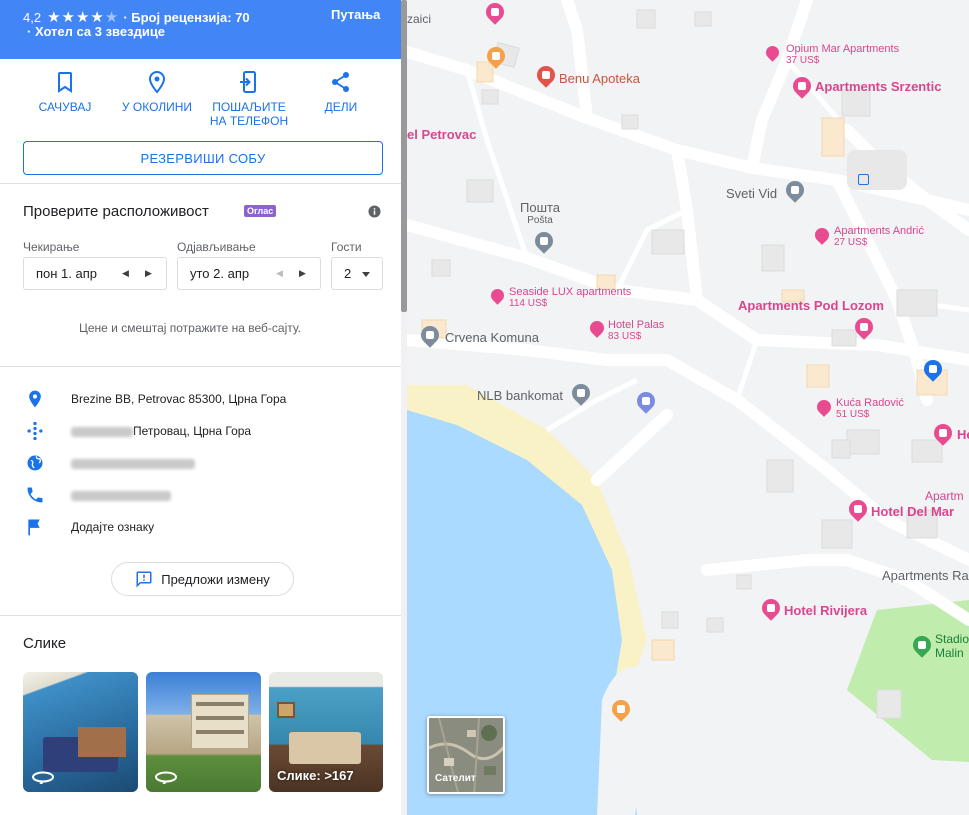  Describe the element at coordinates (315, 775) in the screenshot. I see `more-photos-label: Слике: >167` at that location.